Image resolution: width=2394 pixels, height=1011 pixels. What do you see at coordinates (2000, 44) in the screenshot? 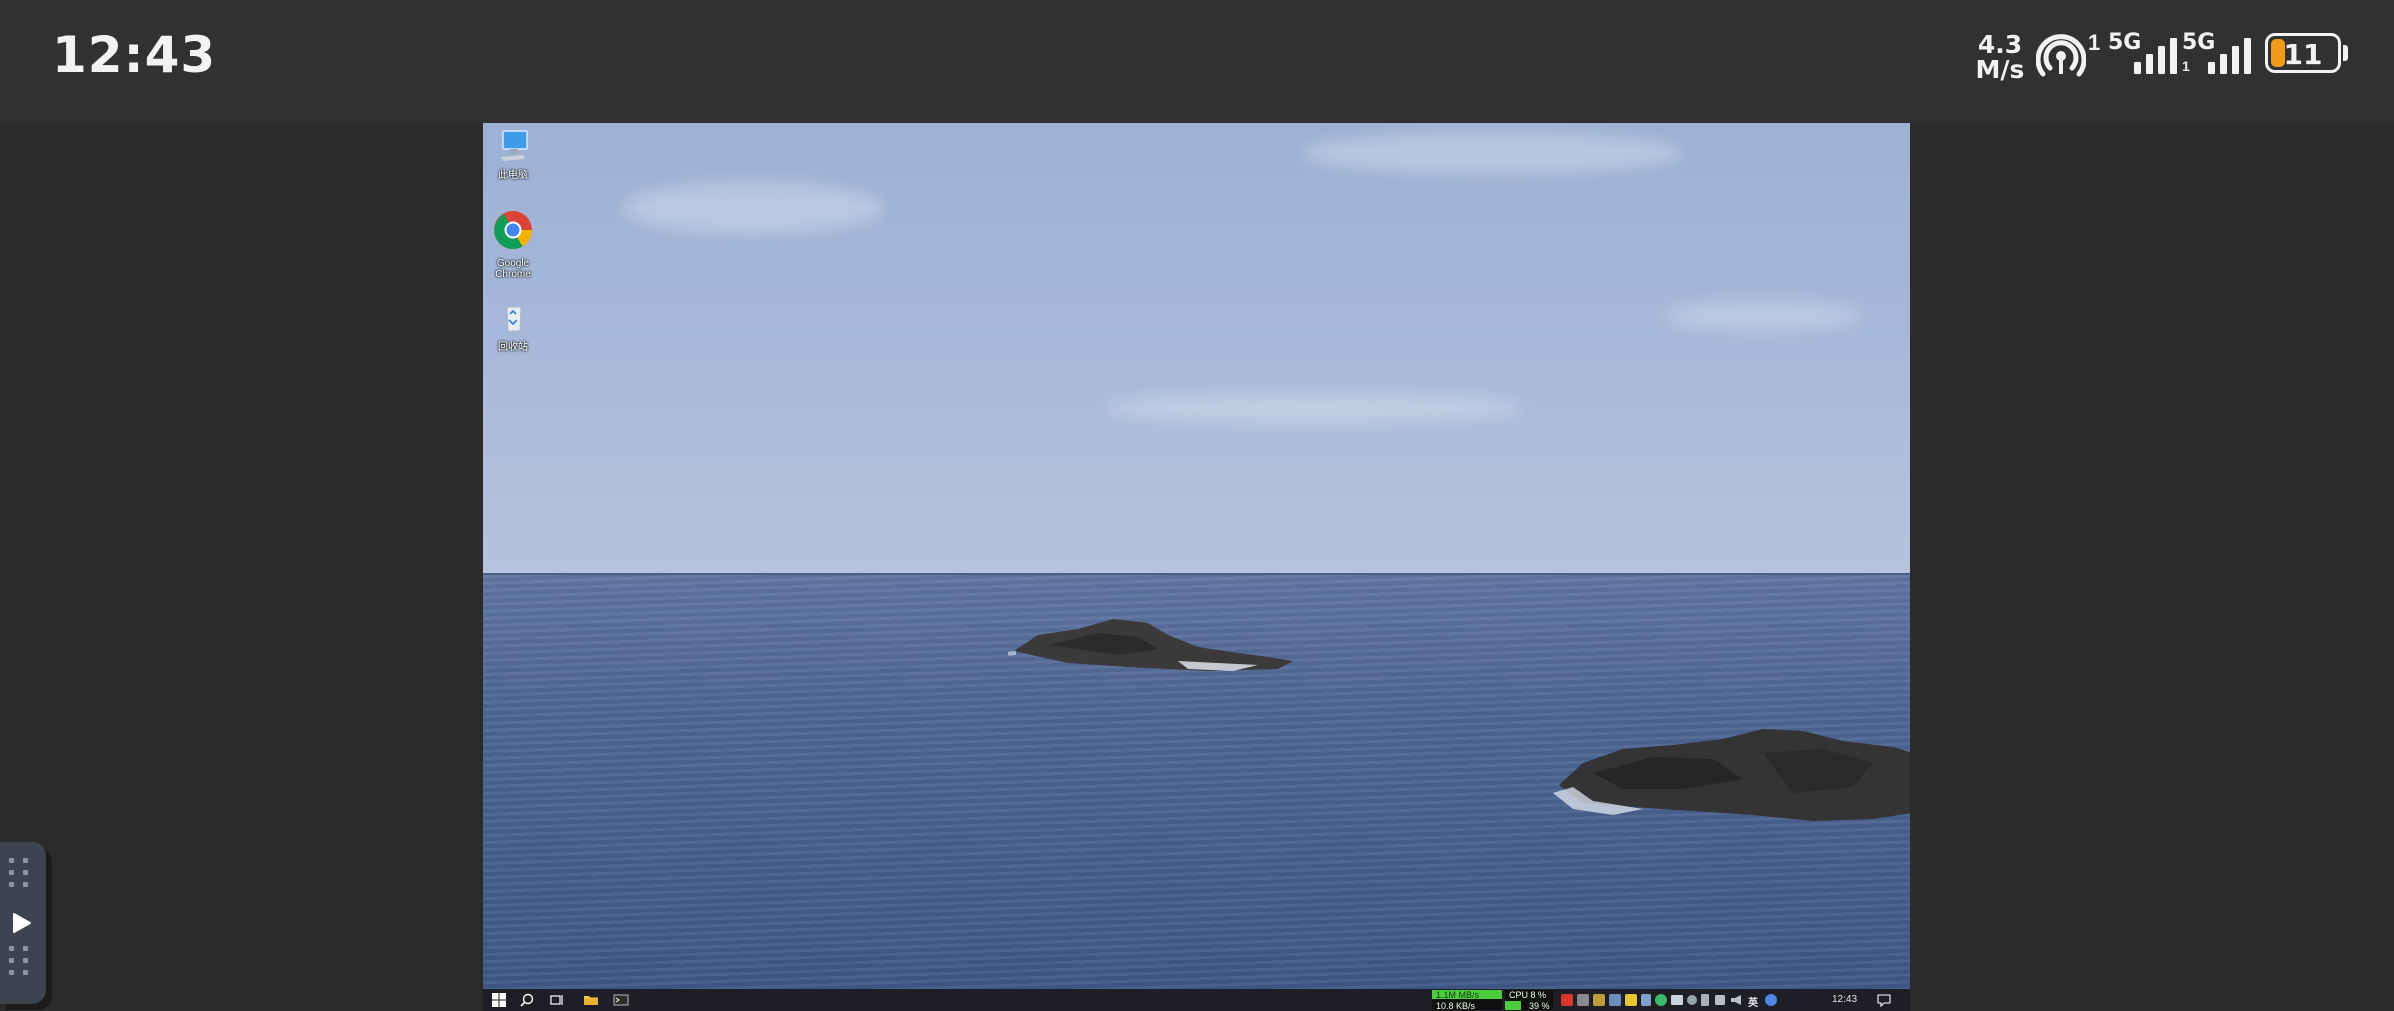
I see `network-speed-value: 4.3` at bounding box center [2000, 44].